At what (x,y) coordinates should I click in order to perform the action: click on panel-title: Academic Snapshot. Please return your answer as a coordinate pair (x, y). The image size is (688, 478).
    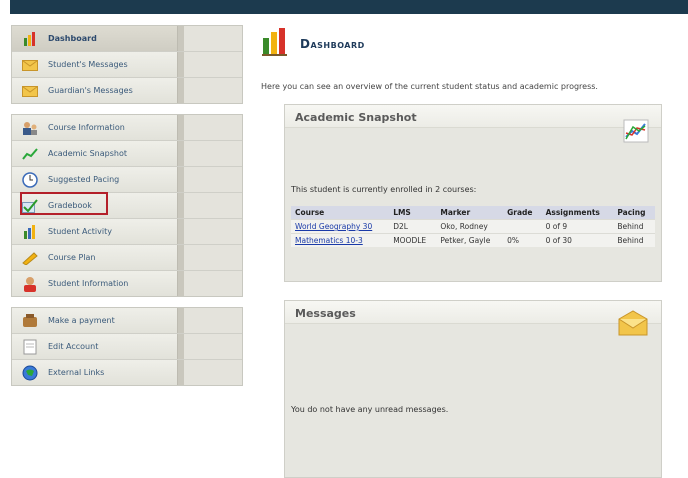
    Looking at the image, I should click on (356, 117).